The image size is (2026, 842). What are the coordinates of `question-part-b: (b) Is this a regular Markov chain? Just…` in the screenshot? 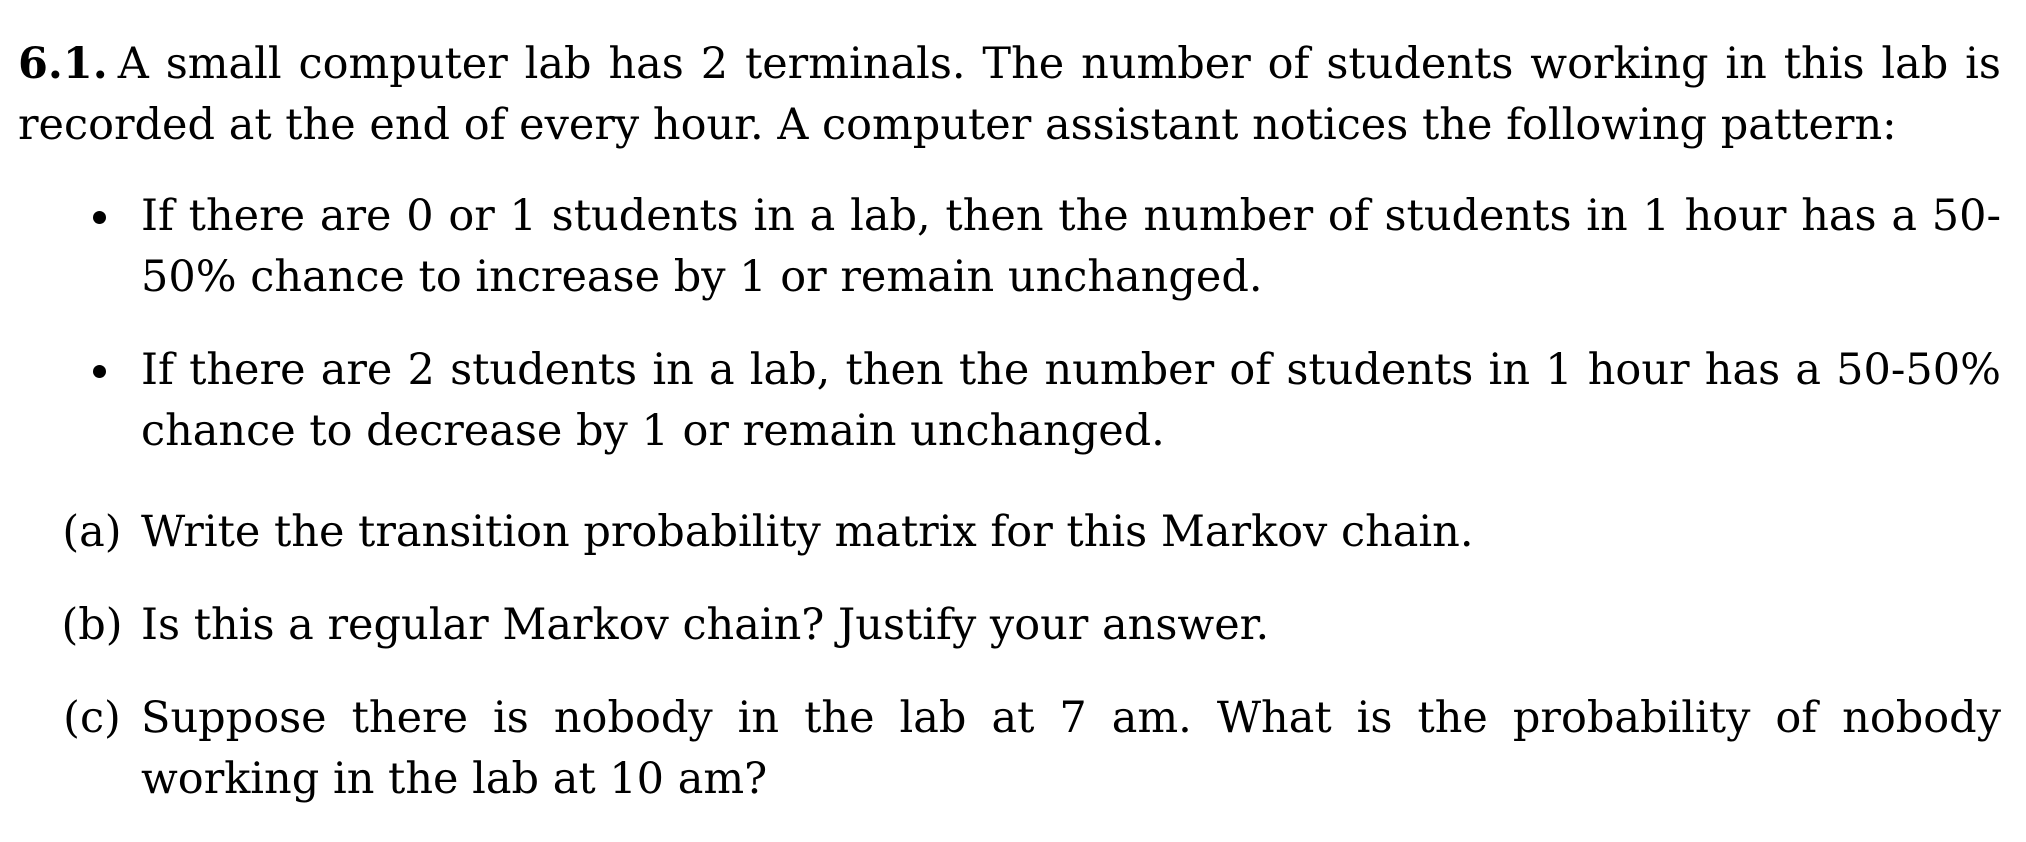 It's located at (1009, 625).